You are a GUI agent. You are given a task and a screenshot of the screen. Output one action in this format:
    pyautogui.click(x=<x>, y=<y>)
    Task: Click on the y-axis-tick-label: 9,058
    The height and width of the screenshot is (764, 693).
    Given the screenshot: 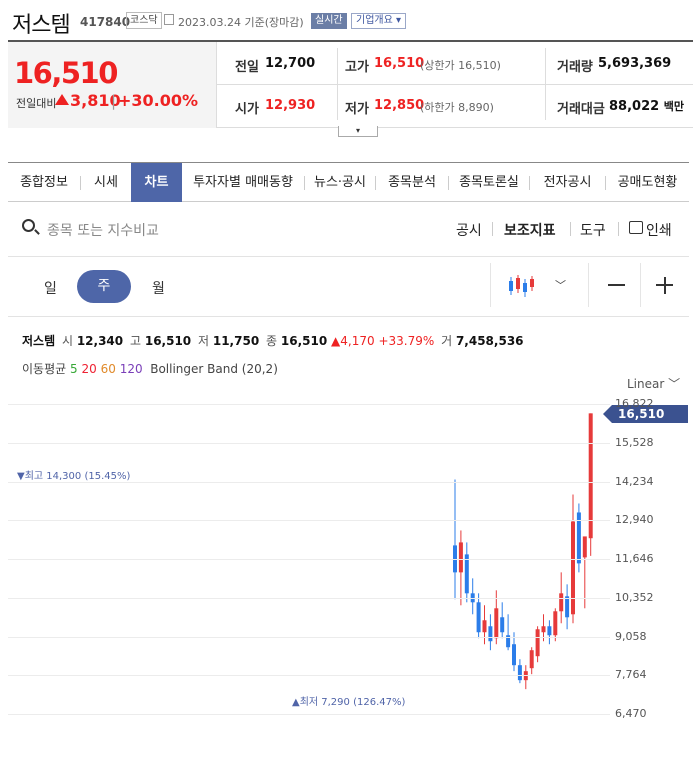 What is the action you would take?
    pyautogui.click(x=631, y=636)
    